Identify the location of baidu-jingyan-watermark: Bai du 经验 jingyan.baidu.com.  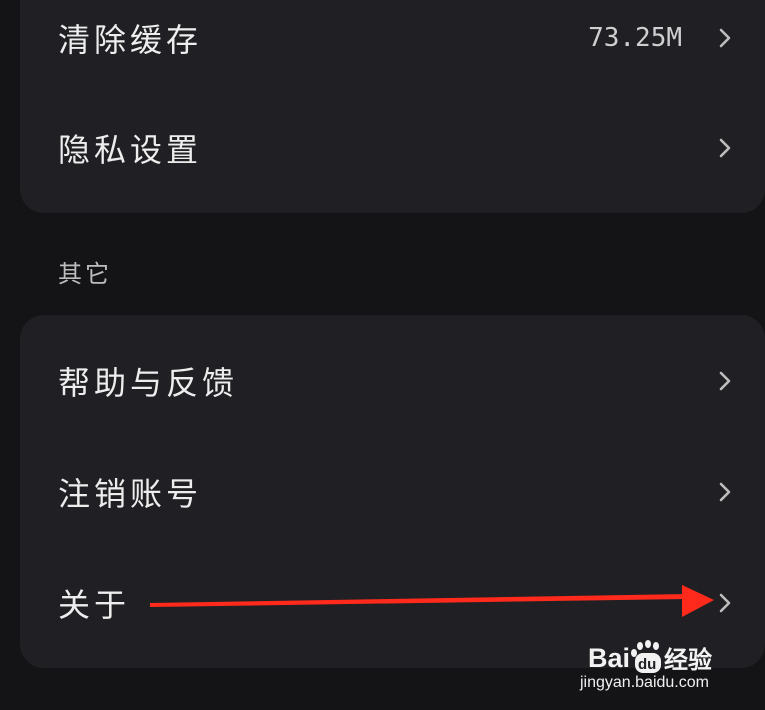
(665, 661).